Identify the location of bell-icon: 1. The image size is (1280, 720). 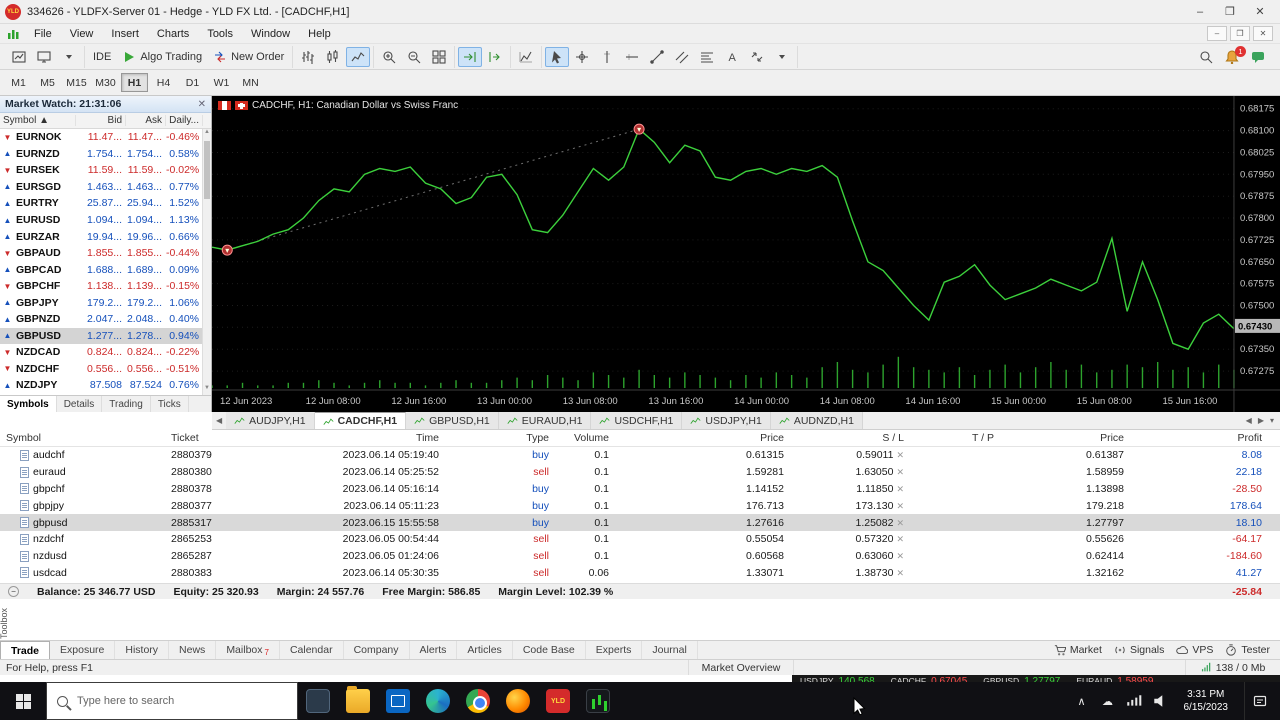
(1233, 56).